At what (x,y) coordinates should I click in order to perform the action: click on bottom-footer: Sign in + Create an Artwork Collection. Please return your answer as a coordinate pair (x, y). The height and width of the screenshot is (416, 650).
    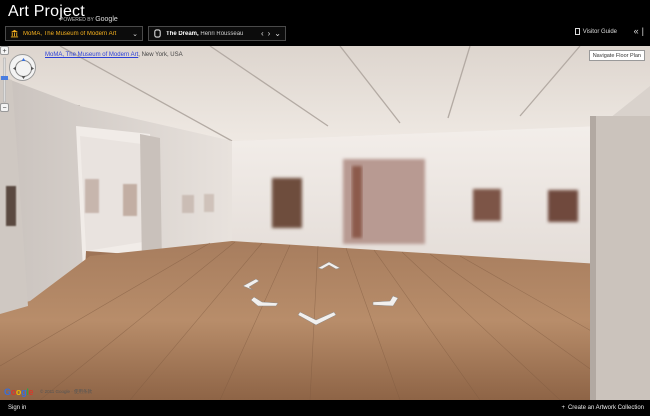
    Looking at the image, I should click on (325, 408).